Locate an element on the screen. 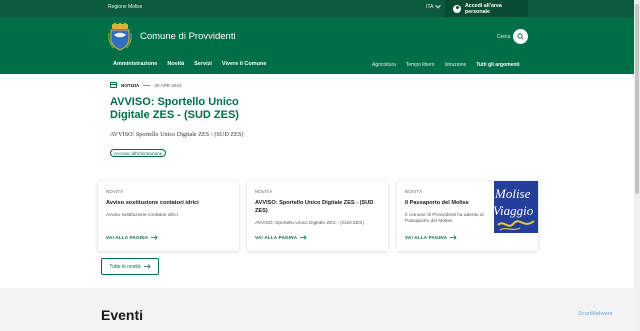  scrollbar-thumb is located at coordinates (637, 99).